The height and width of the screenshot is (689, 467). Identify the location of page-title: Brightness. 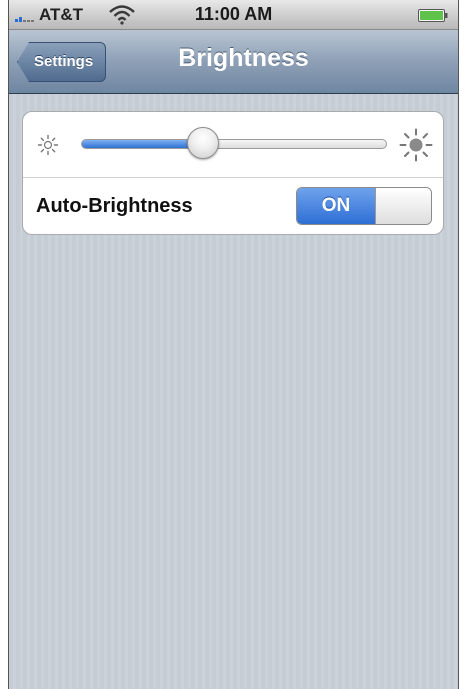
(243, 58).